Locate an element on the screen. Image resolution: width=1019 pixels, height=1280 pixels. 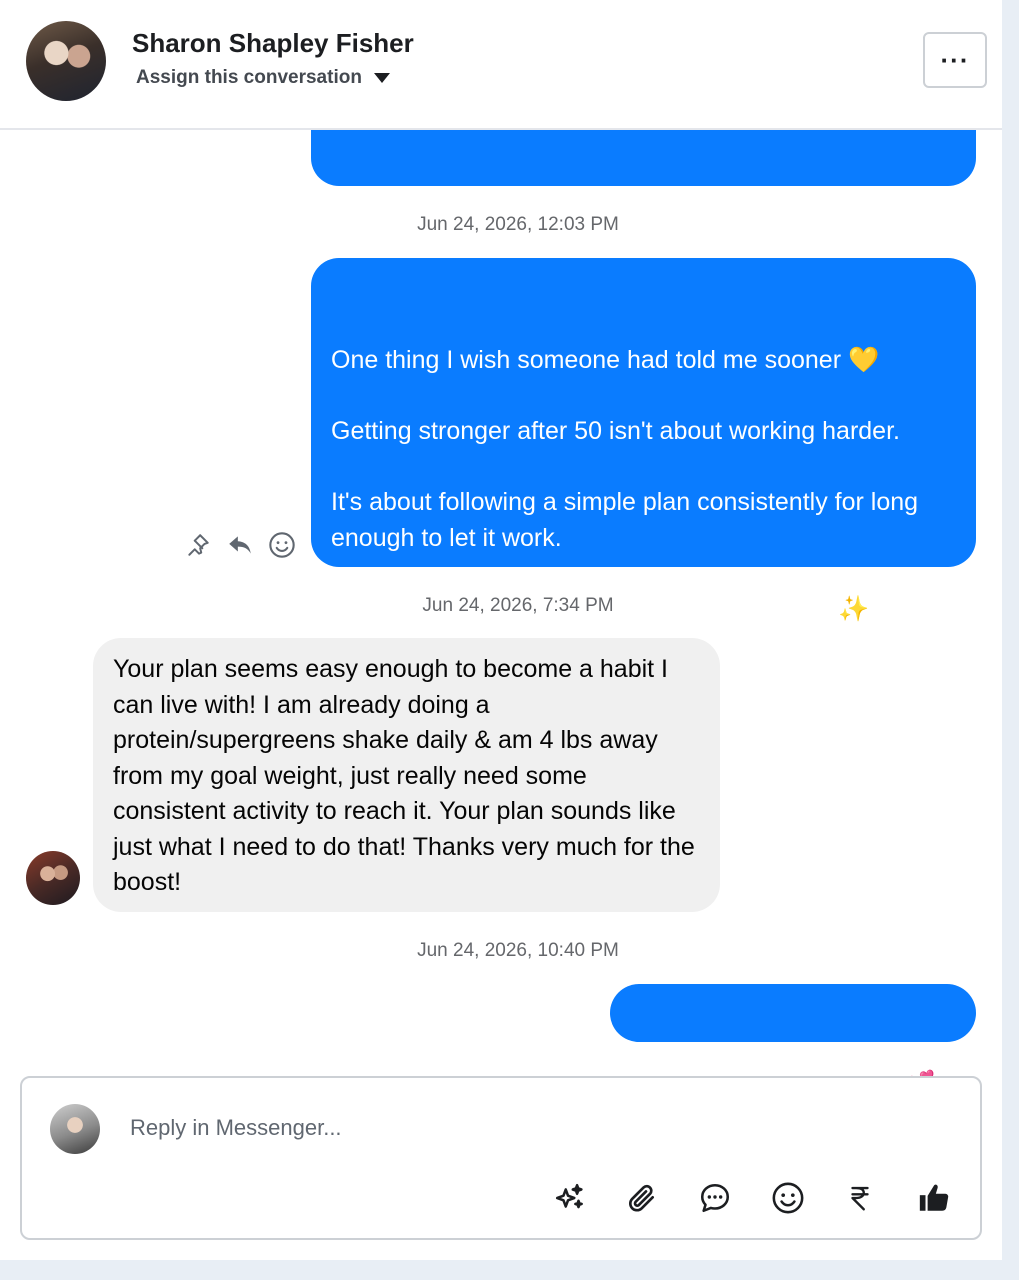
contact-name: Sharon Shapley Fisher is located at coordinates (273, 43).